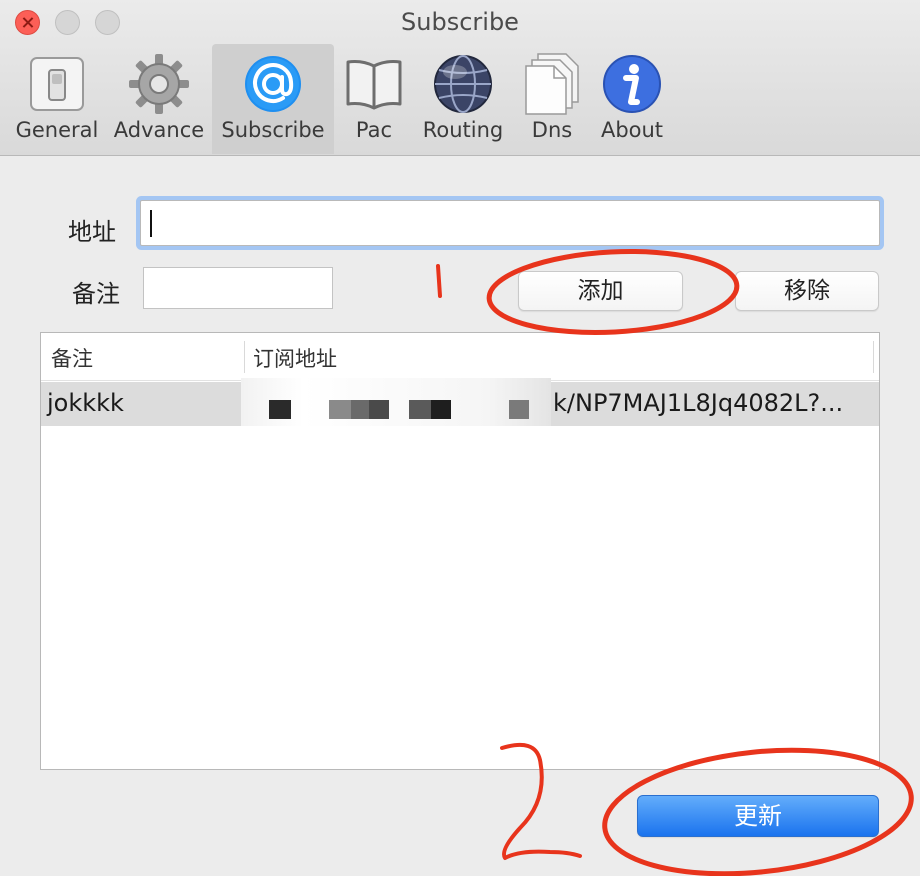 This screenshot has width=920, height=876. Describe the element at coordinates (57, 130) in the screenshot. I see `toolbar-label: General` at that location.